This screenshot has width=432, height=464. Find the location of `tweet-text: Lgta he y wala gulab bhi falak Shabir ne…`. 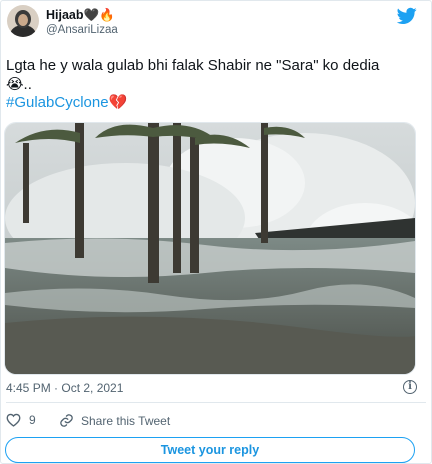

tweet-text: Lgta he y wala gulab bhi falak Shabir ne… is located at coordinates (211, 75).